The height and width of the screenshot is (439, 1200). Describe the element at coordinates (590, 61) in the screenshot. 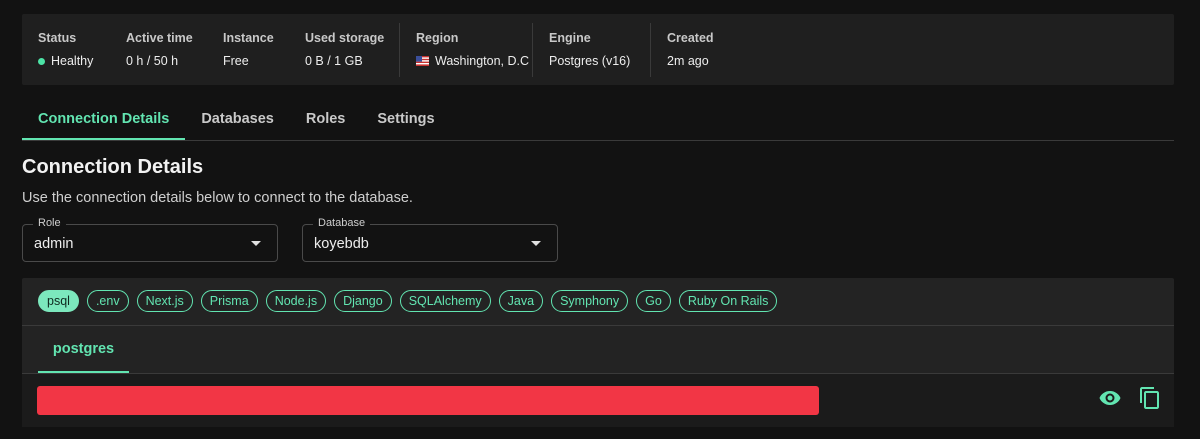

I see `stat-value: Postgres (v16)` at that location.